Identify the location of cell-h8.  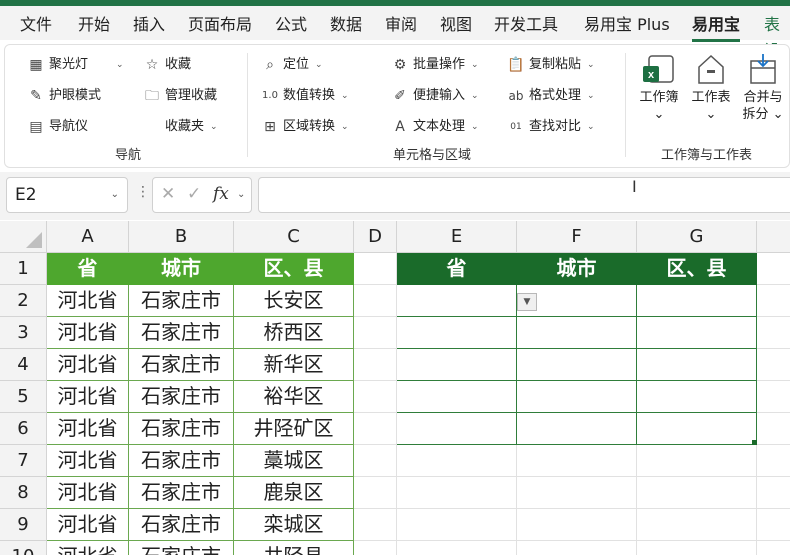
(773, 493).